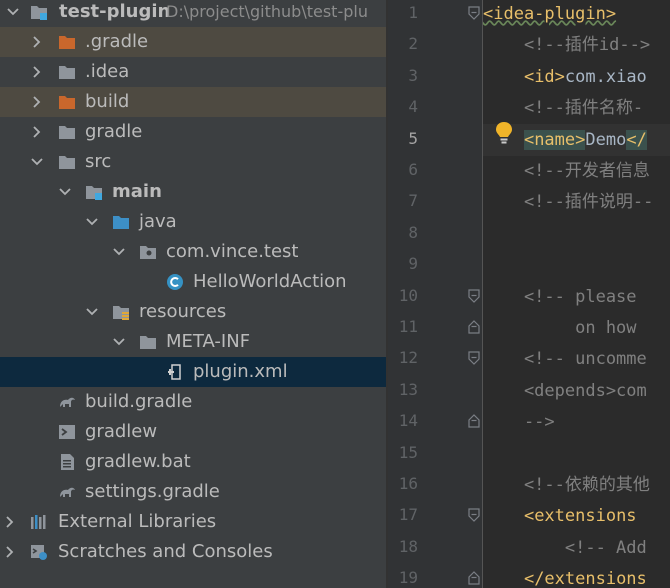 This screenshot has height=588, width=670. I want to click on text-file-icon, so click(67, 462).